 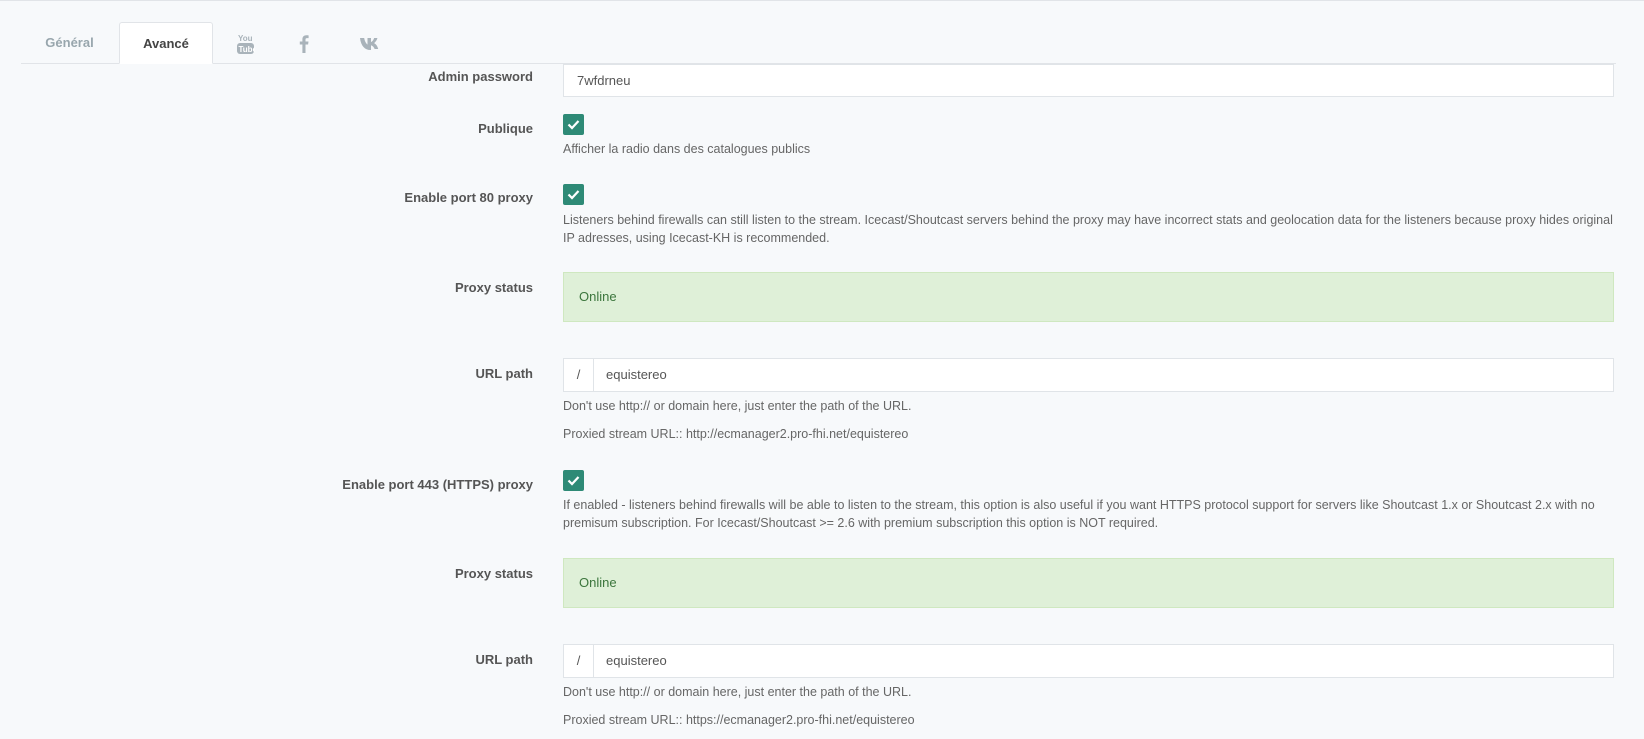 What do you see at coordinates (493, 287) in the screenshot?
I see `port80-proxy-status-label: Proxy status` at bounding box center [493, 287].